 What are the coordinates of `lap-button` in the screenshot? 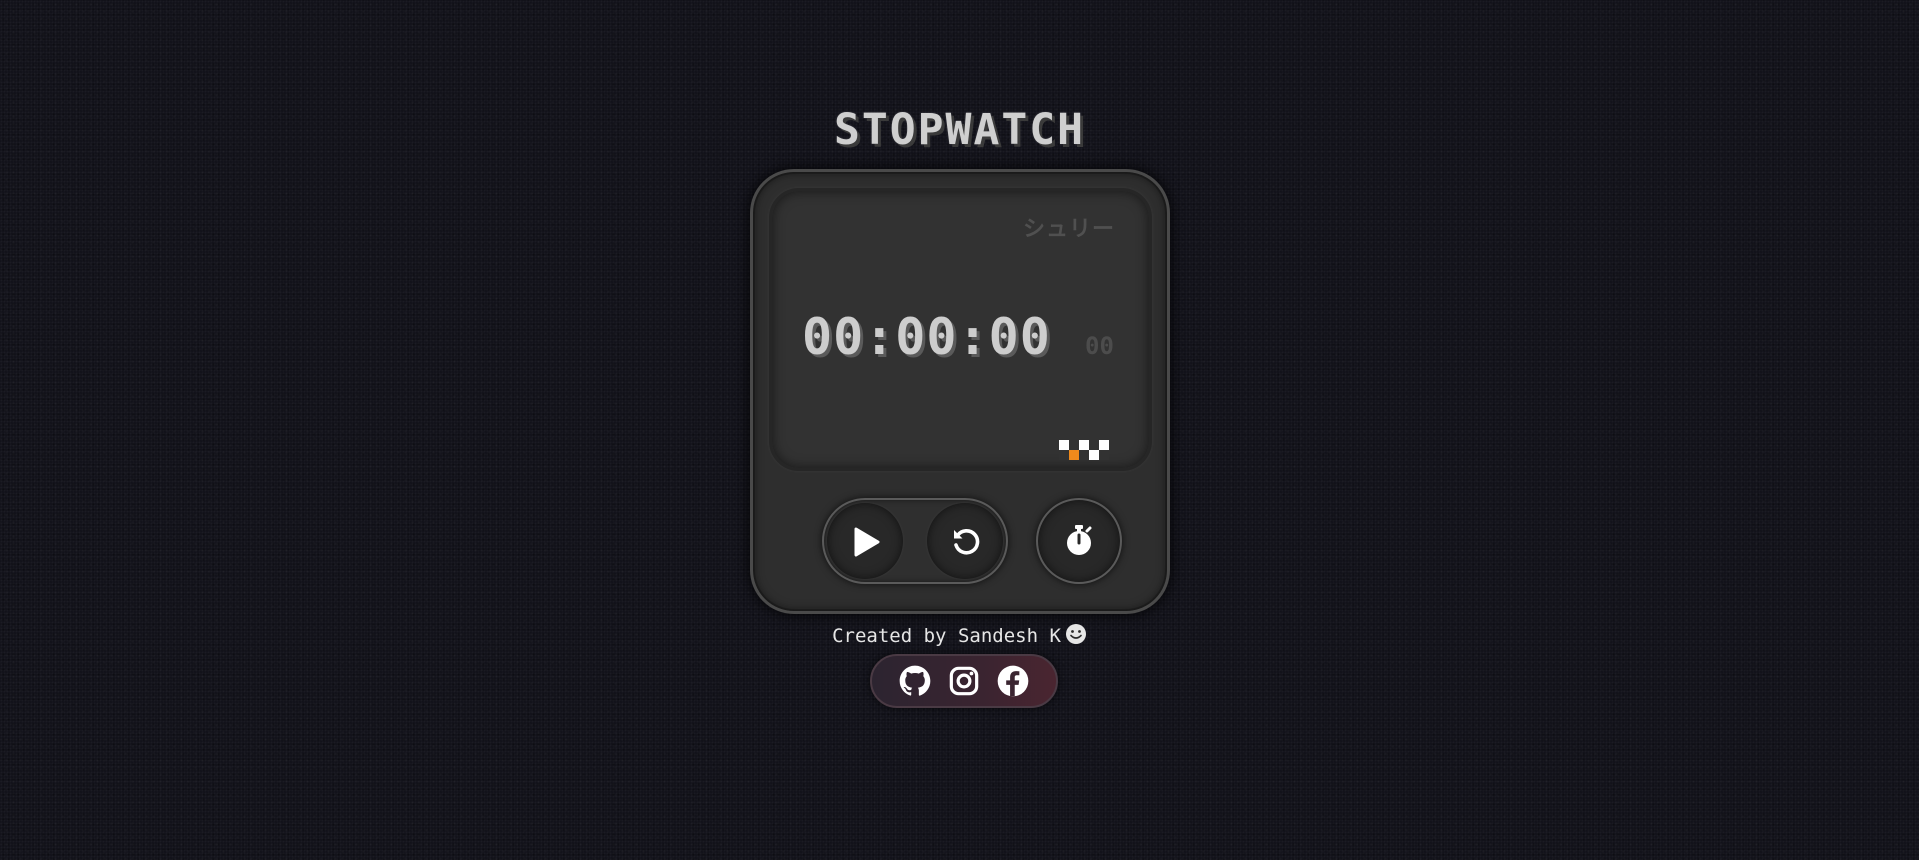 It's located at (1079, 541).